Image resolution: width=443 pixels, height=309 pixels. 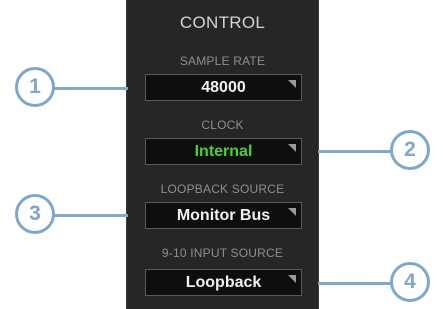 I want to click on clock-value: Internal, so click(x=223, y=151).